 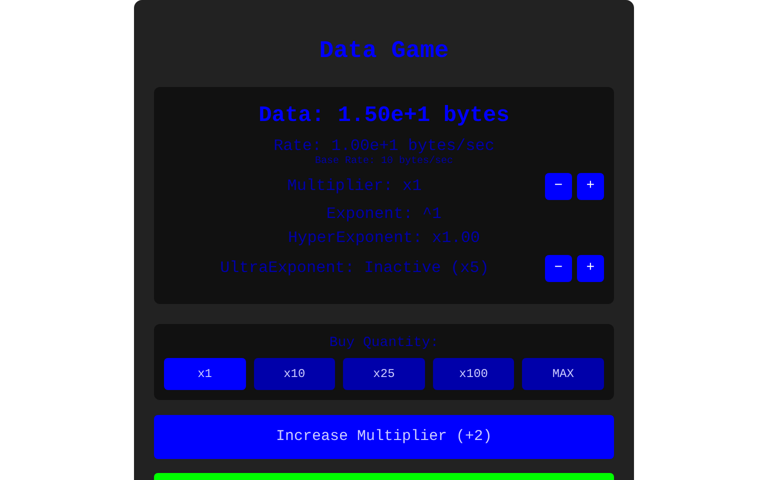 What do you see at coordinates (384, 374) in the screenshot?
I see `quantity-option: x25` at bounding box center [384, 374].